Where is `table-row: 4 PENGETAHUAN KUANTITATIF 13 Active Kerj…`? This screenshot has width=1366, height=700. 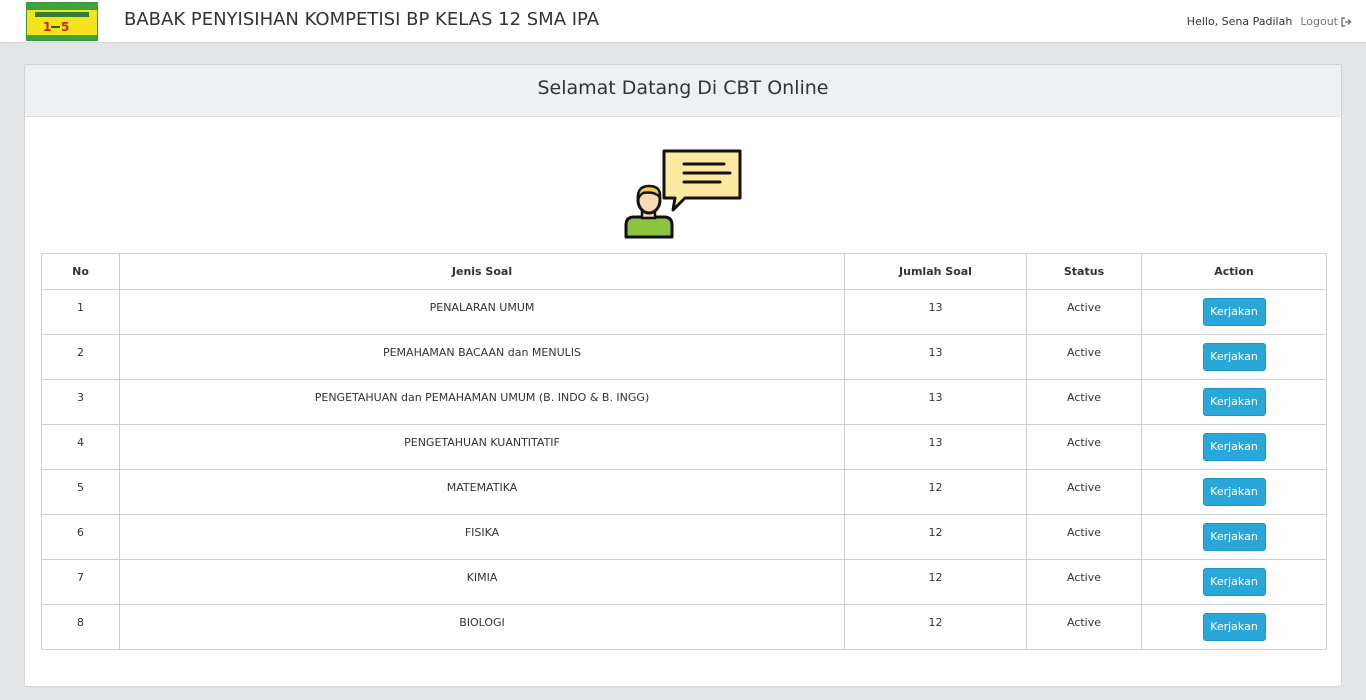 table-row: 4 PENGETAHUAN KUANTITATIF 13 Active Kerj… is located at coordinates (684, 447).